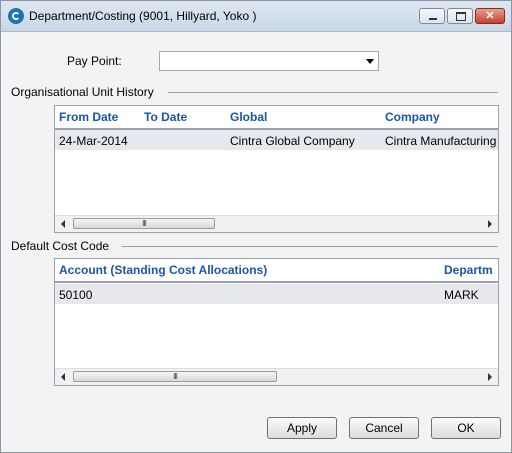 The width and height of the screenshot is (512, 453). What do you see at coordinates (292, 141) in the screenshot?
I see `cell-global: Cintra Global Company` at bounding box center [292, 141].